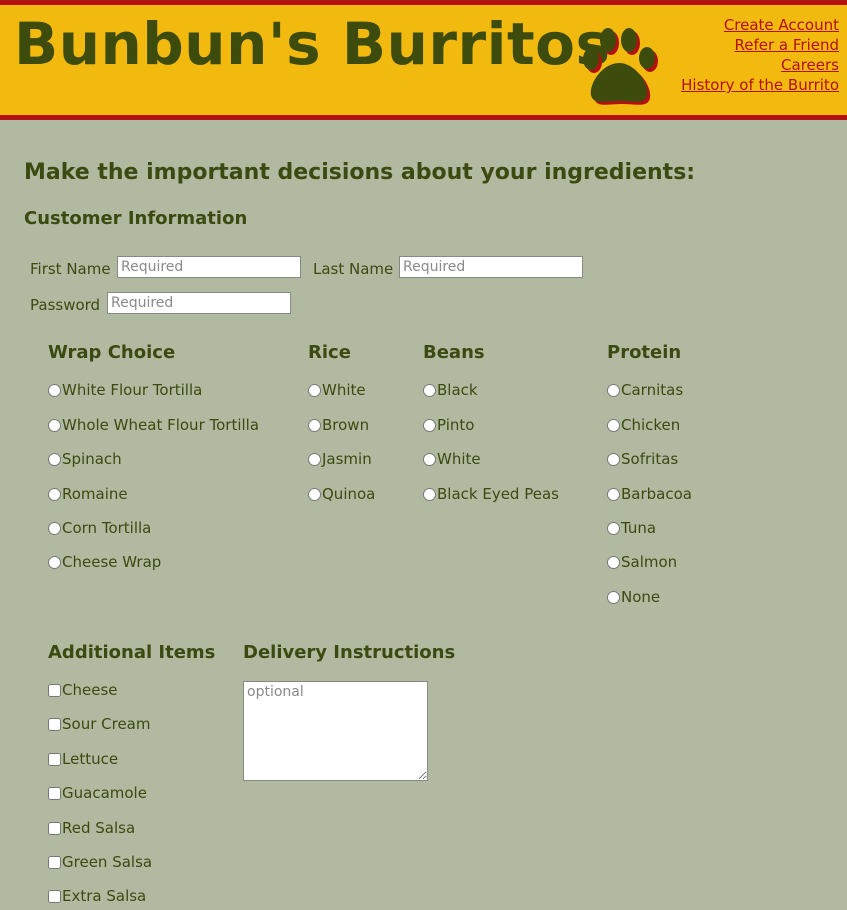 The width and height of the screenshot is (847, 910). I want to click on wrap-option: Cheese Wrap, so click(104, 562).